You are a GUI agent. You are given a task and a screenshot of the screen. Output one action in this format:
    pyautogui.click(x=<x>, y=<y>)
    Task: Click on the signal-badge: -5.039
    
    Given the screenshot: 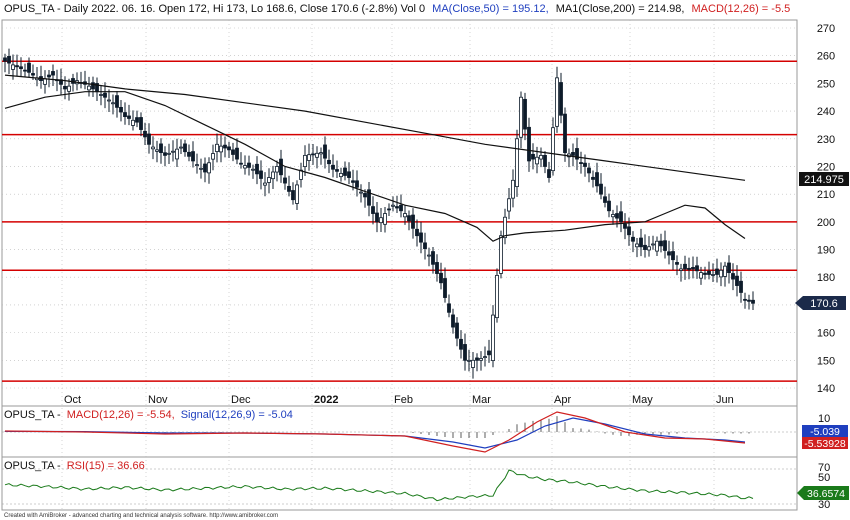 What is the action you would take?
    pyautogui.click(x=825, y=431)
    